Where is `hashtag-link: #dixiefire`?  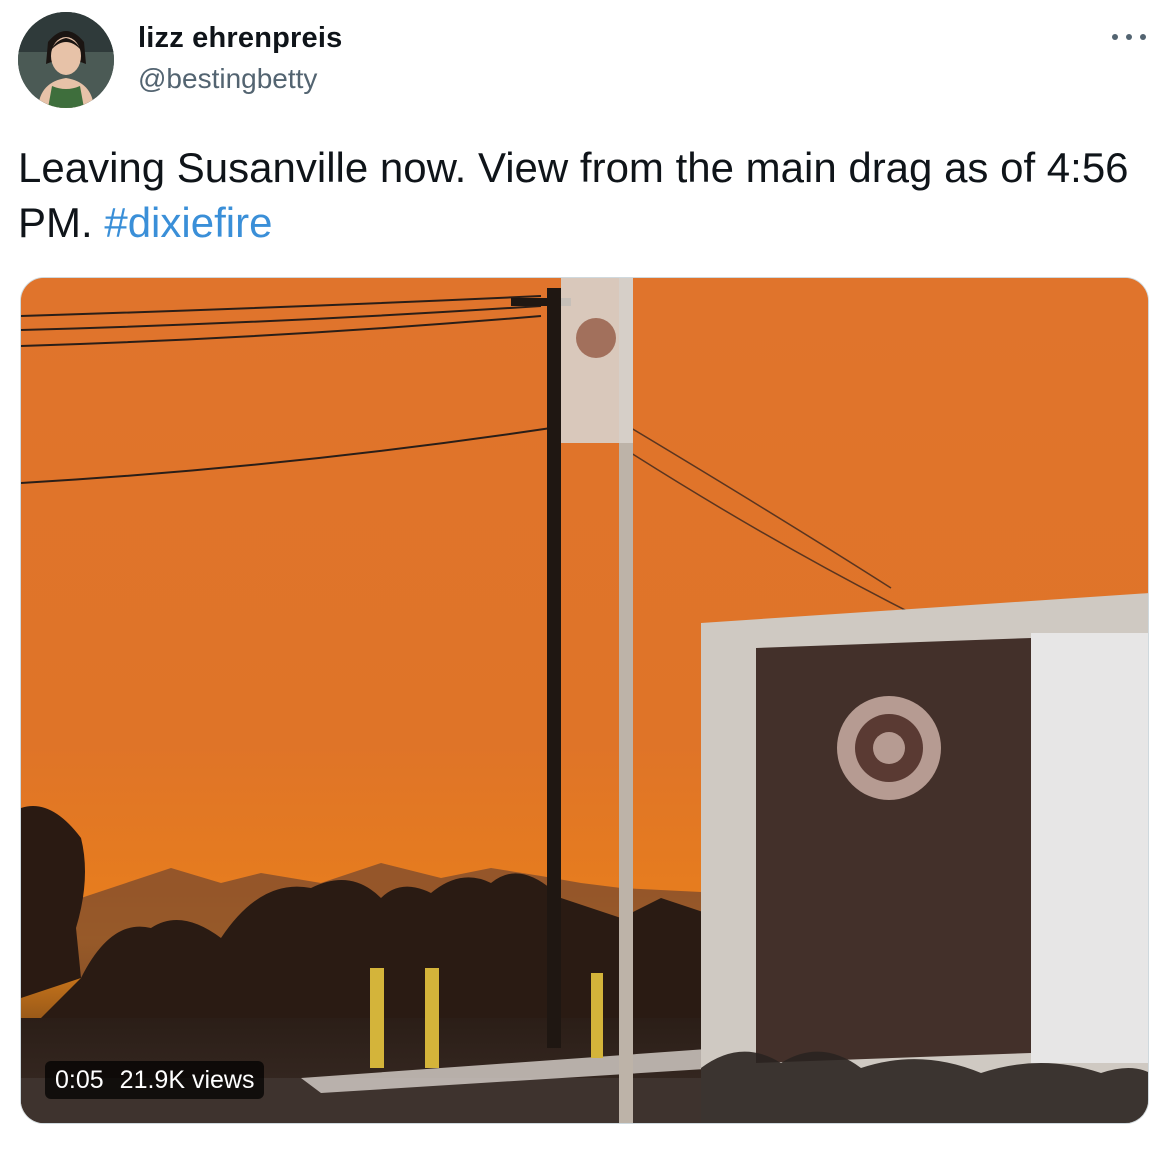
hashtag-link: #dixiefire is located at coordinates (188, 222).